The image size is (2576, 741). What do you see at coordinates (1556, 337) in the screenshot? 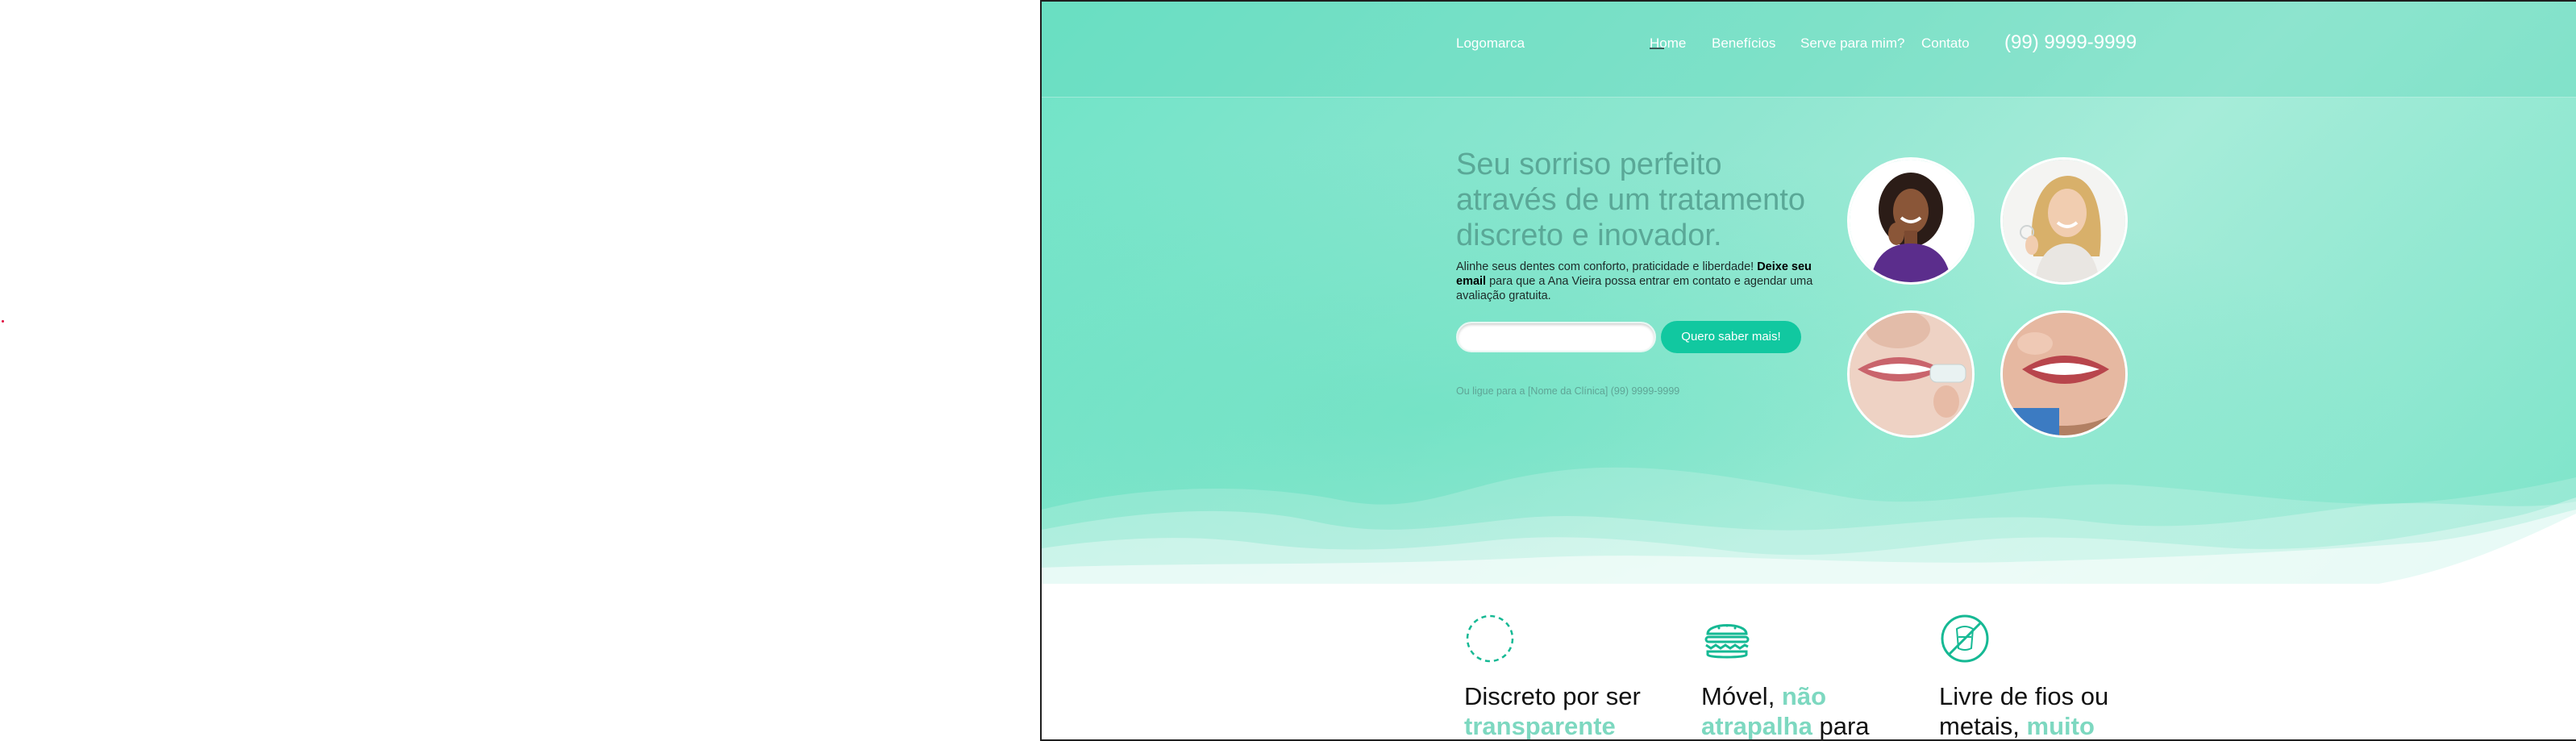
I see `email-input` at bounding box center [1556, 337].